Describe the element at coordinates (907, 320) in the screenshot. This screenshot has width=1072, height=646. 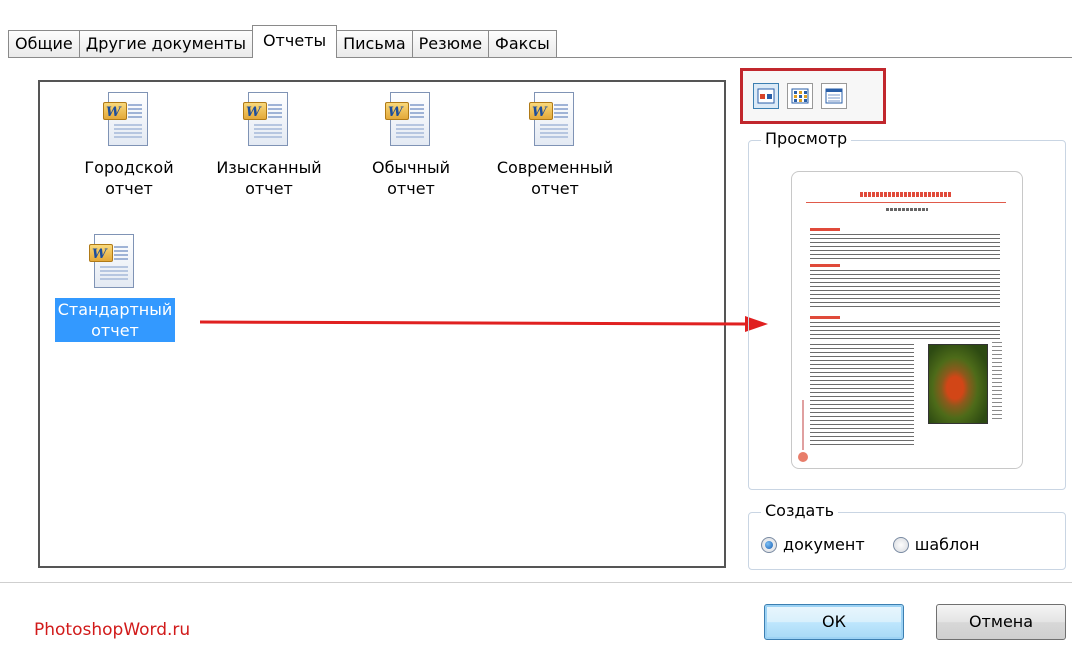
I see `preview-thumbnail` at that location.